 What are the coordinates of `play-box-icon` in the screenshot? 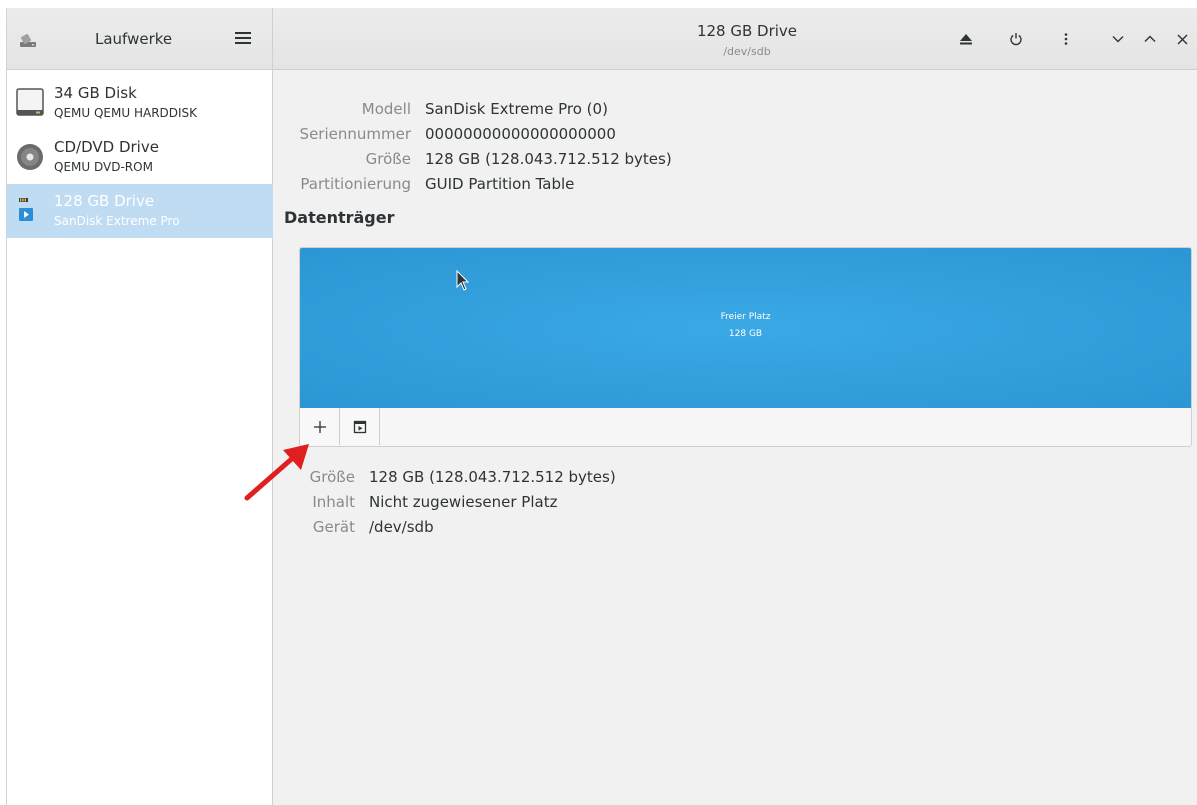 It's located at (359, 426).